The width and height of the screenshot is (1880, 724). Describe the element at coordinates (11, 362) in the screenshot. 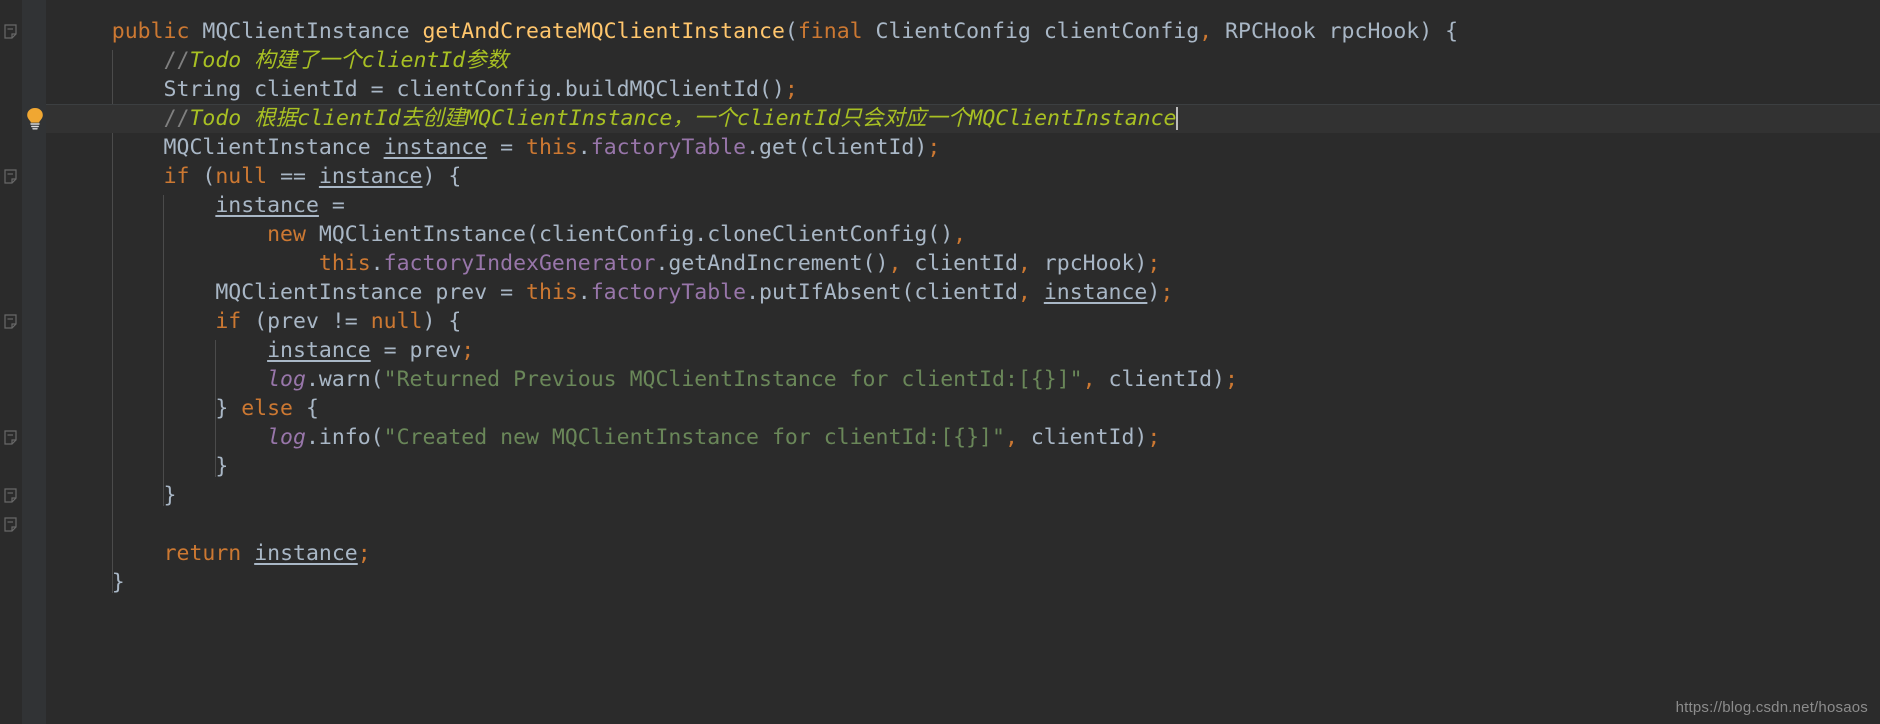

I see `gutter-line-number-strip` at that location.